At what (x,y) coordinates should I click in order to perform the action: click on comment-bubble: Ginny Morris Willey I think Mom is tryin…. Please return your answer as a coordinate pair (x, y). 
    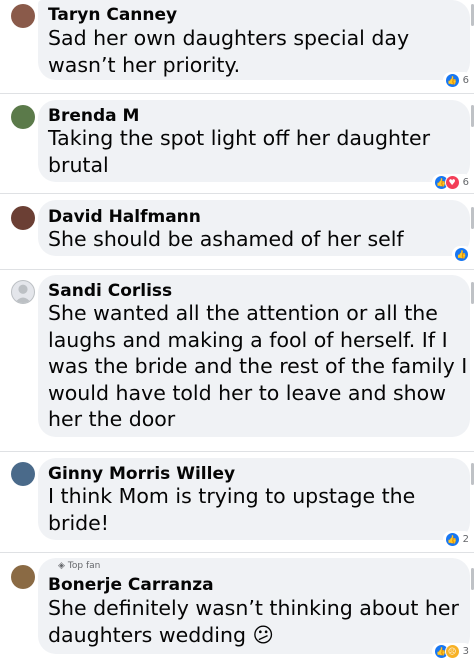
    Looking at the image, I should click on (254, 499).